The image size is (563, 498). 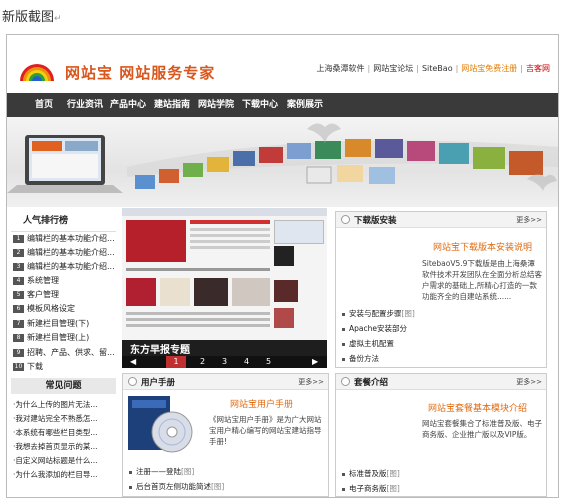 What do you see at coordinates (176, 486) in the screenshot?
I see `manual-list-item: 后台首页左侧功能简述[图]` at bounding box center [176, 486].